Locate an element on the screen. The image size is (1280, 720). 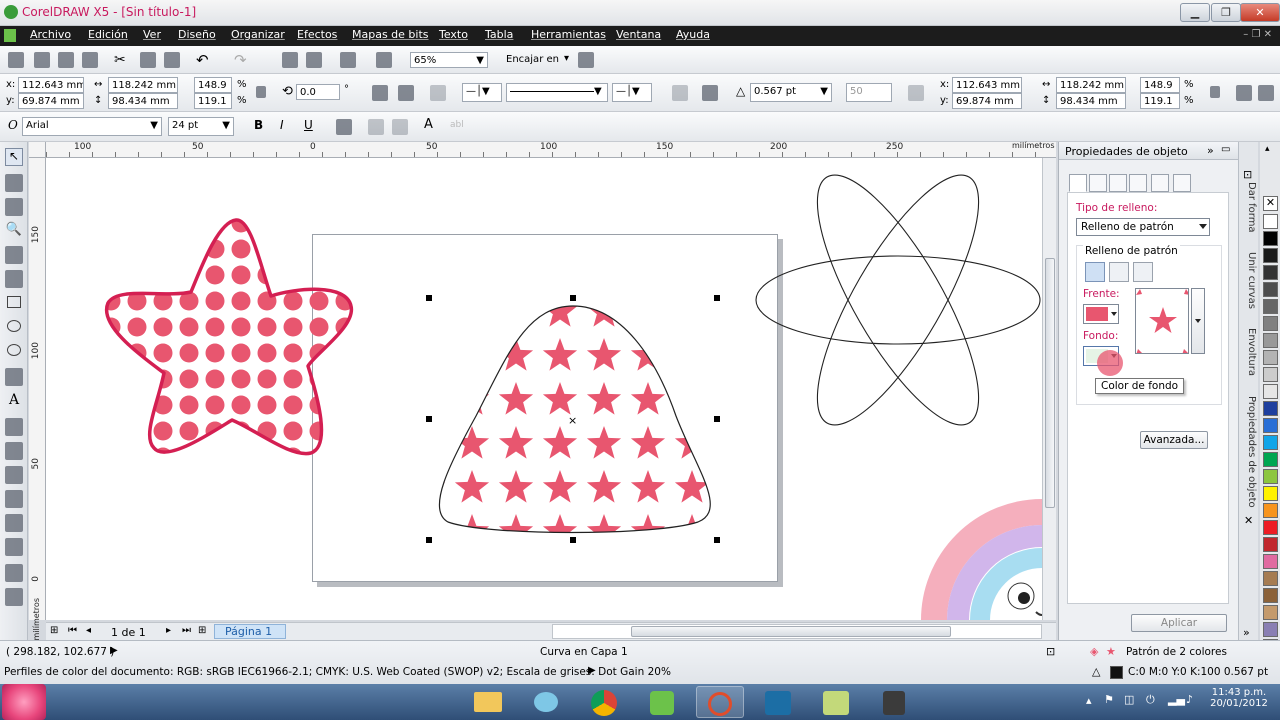
side-tab-propiedades: Propiedades de objeto is located at coordinates (1249, 457).